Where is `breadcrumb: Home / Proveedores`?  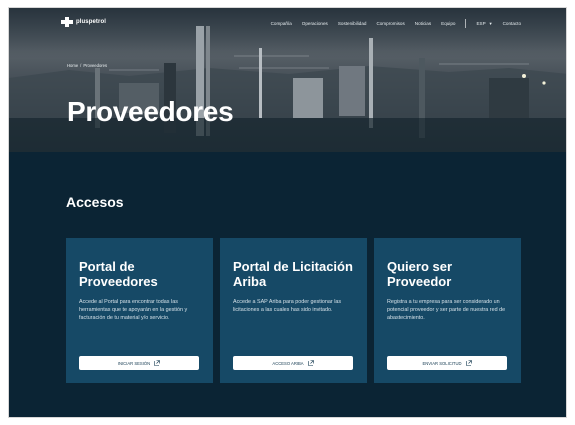
breadcrumb: Home / Proveedores is located at coordinates (87, 65).